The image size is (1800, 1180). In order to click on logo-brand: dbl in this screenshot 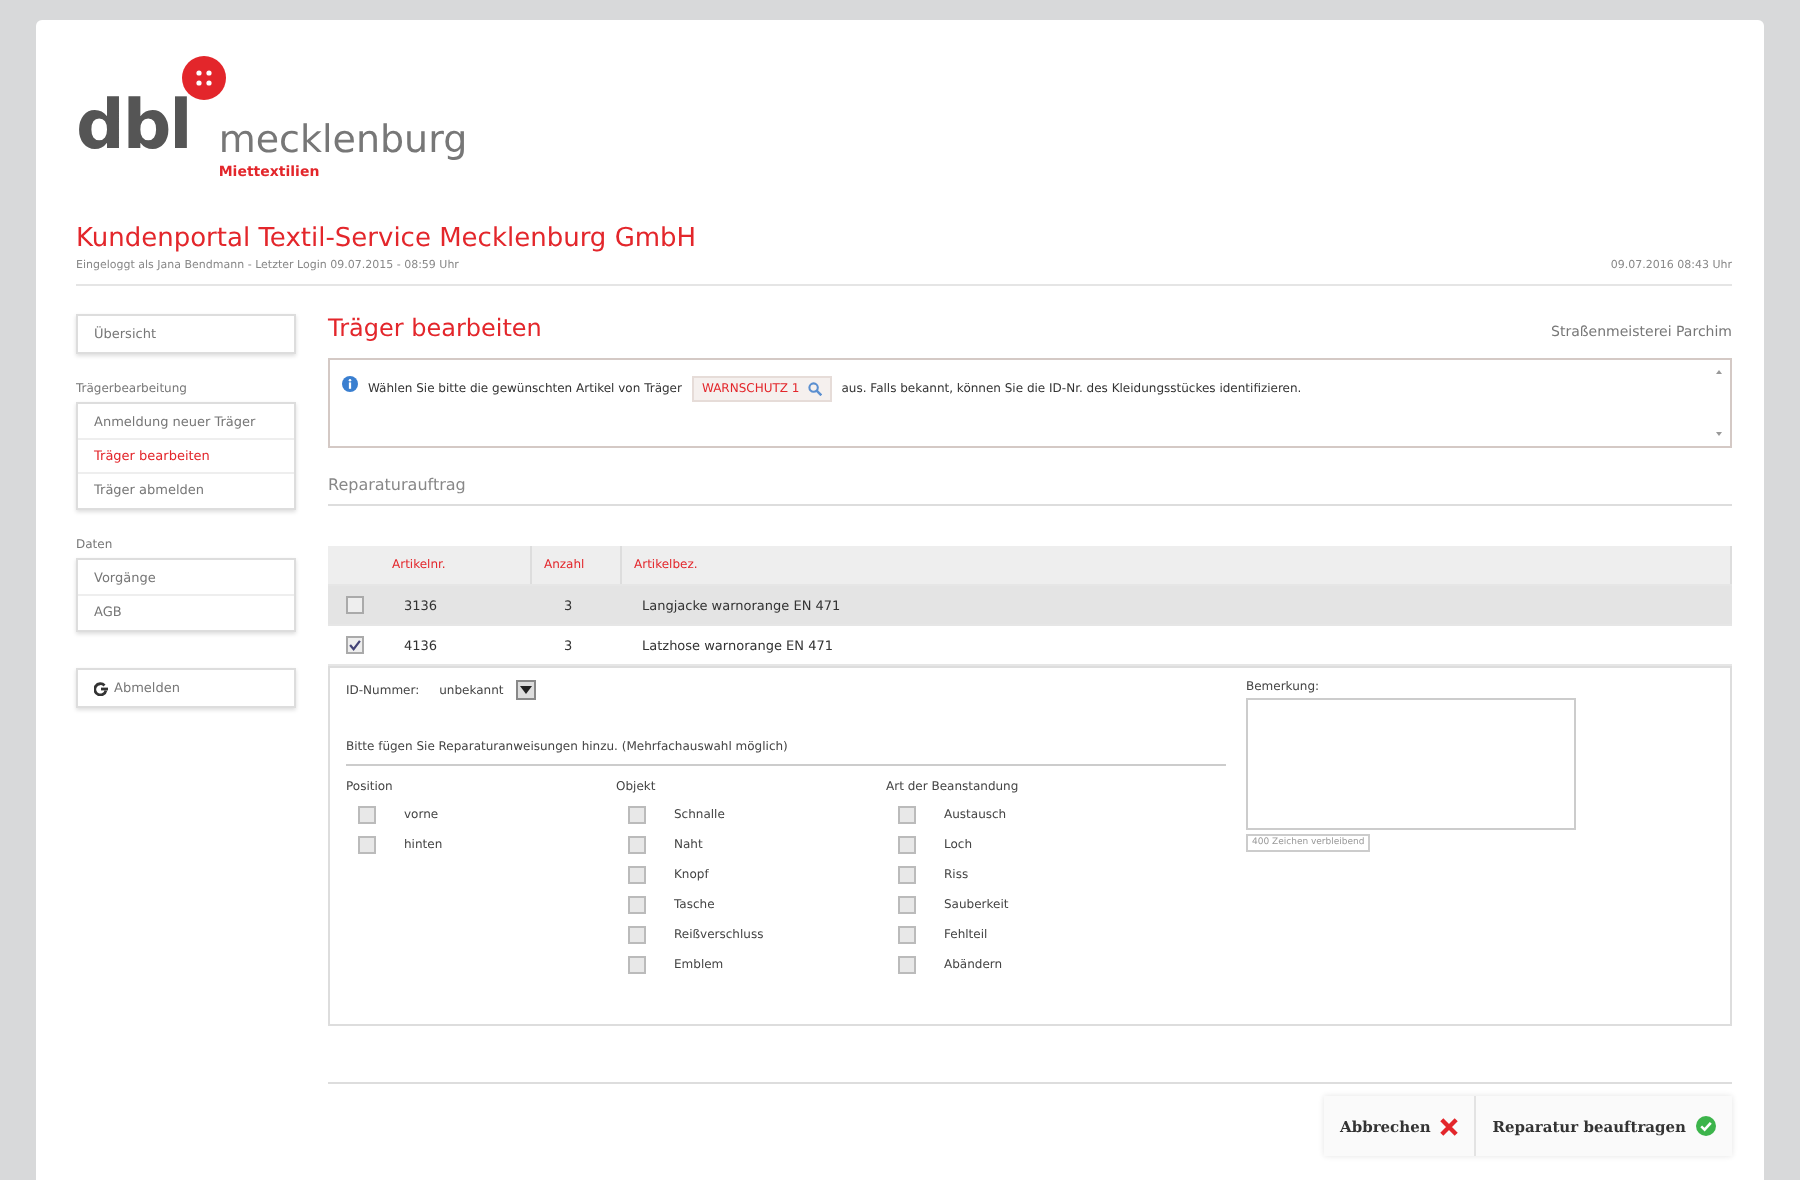, I will do `click(133, 126)`.